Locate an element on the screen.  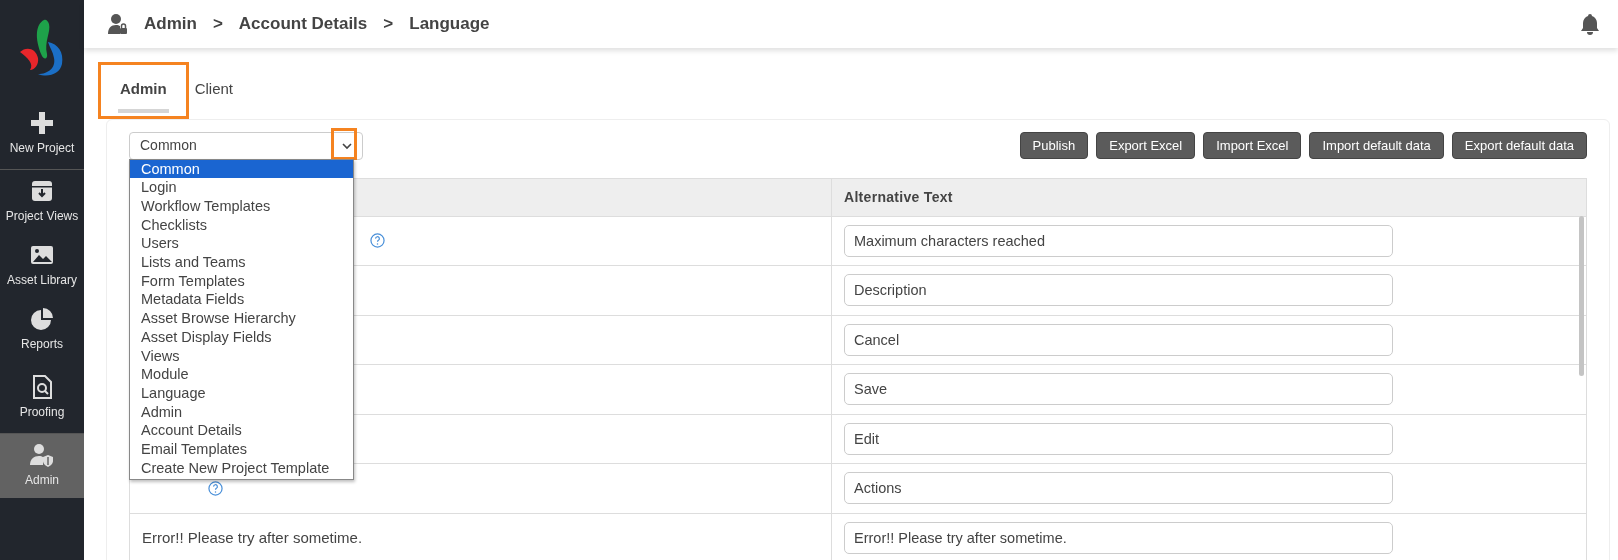
dropdown-option: Language is located at coordinates (241, 393).